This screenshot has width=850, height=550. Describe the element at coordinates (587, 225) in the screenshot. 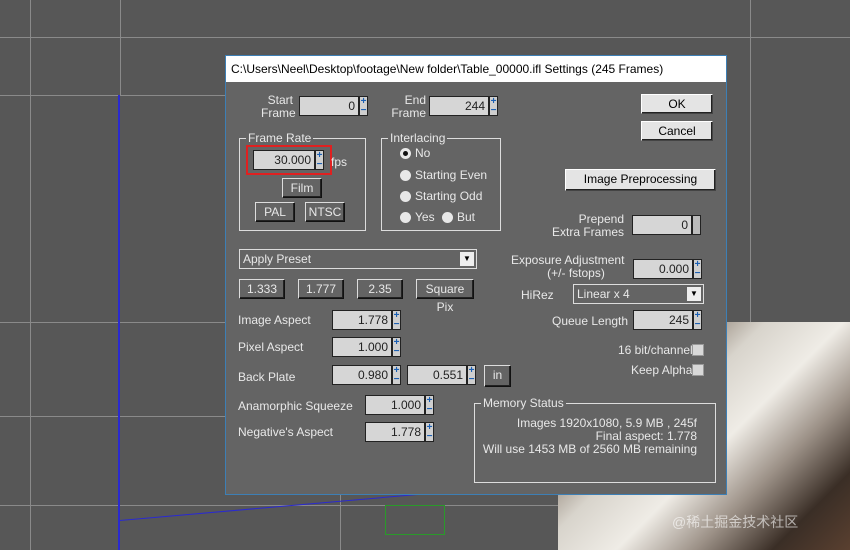

I see `prepend-label: Prepend Extra Frames` at that location.